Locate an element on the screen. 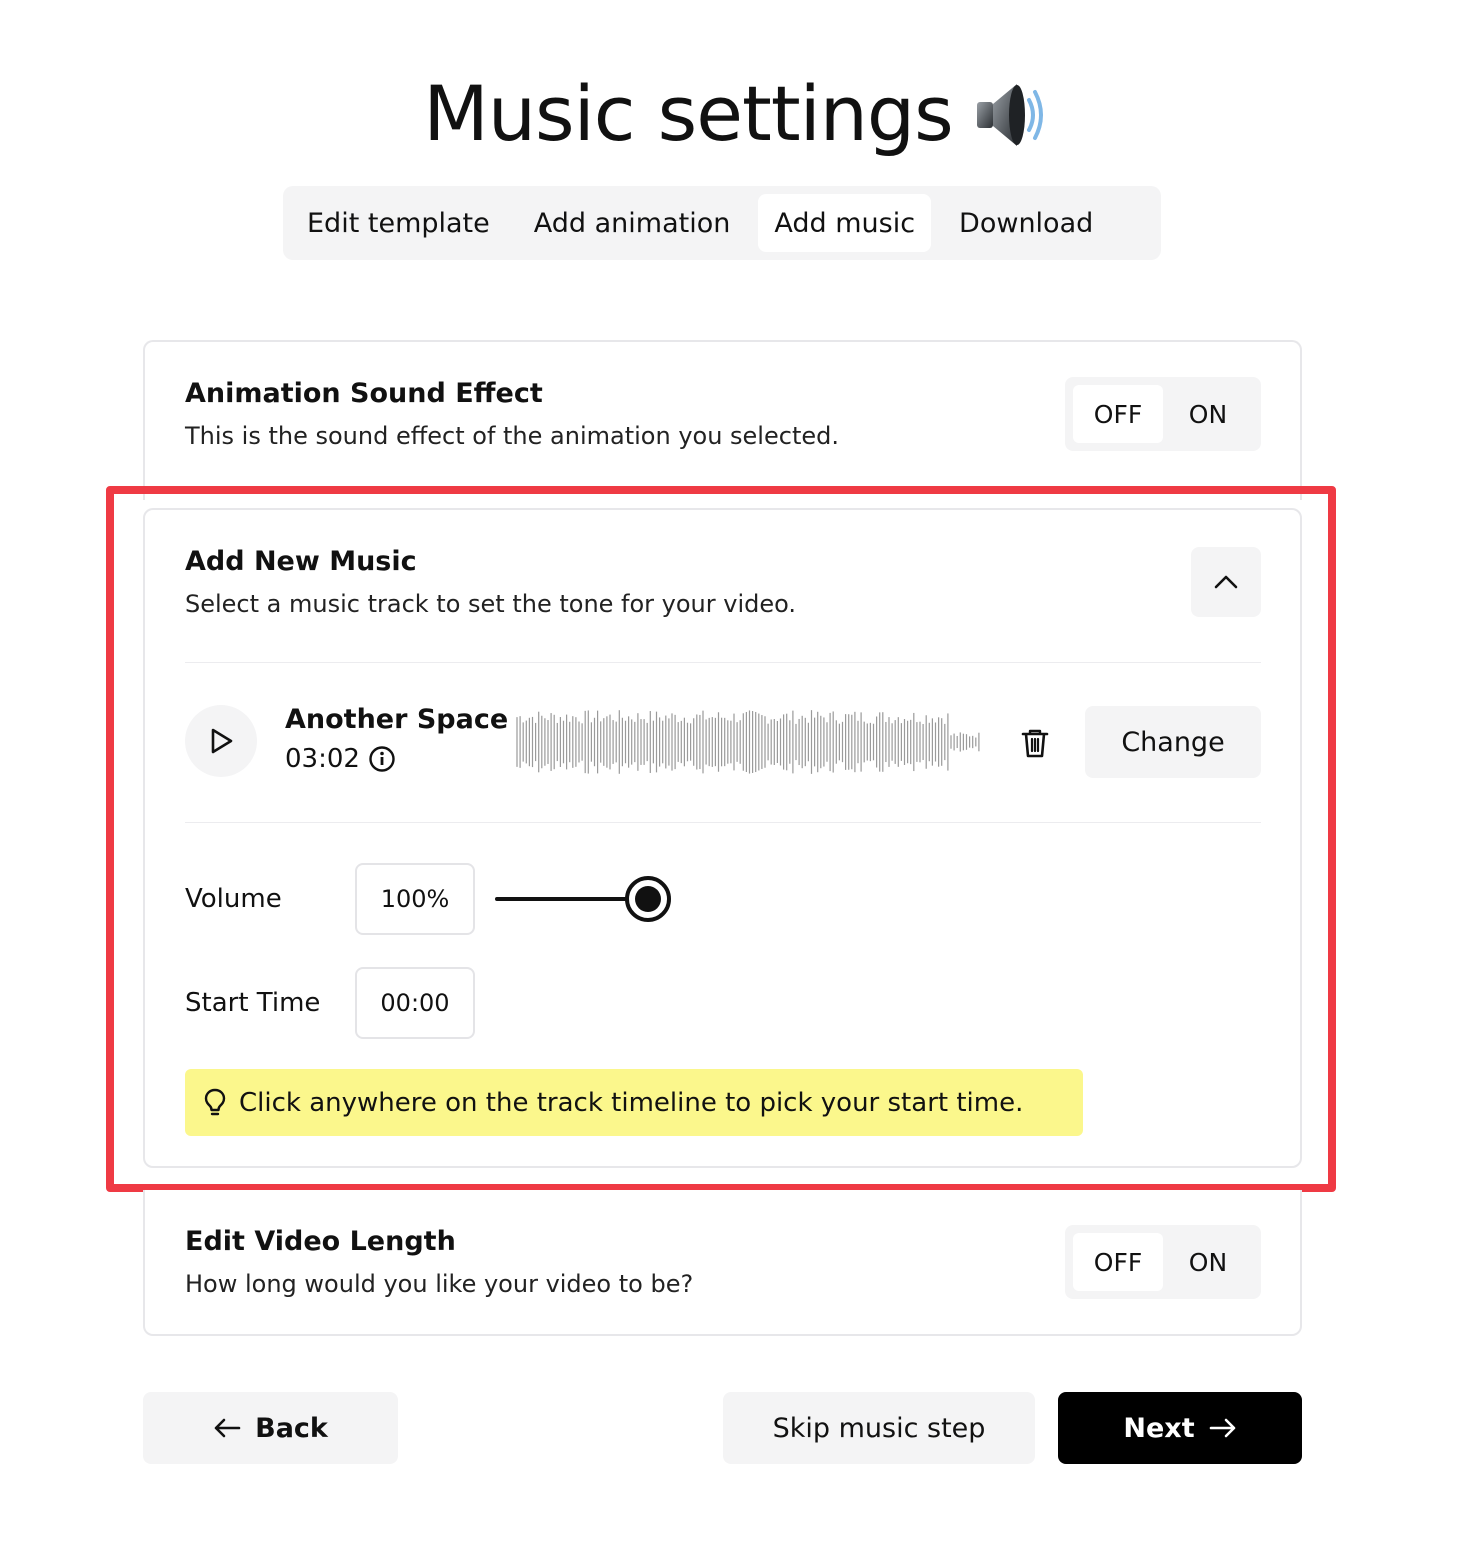  page-title: Music settings is located at coordinates (688, 113).